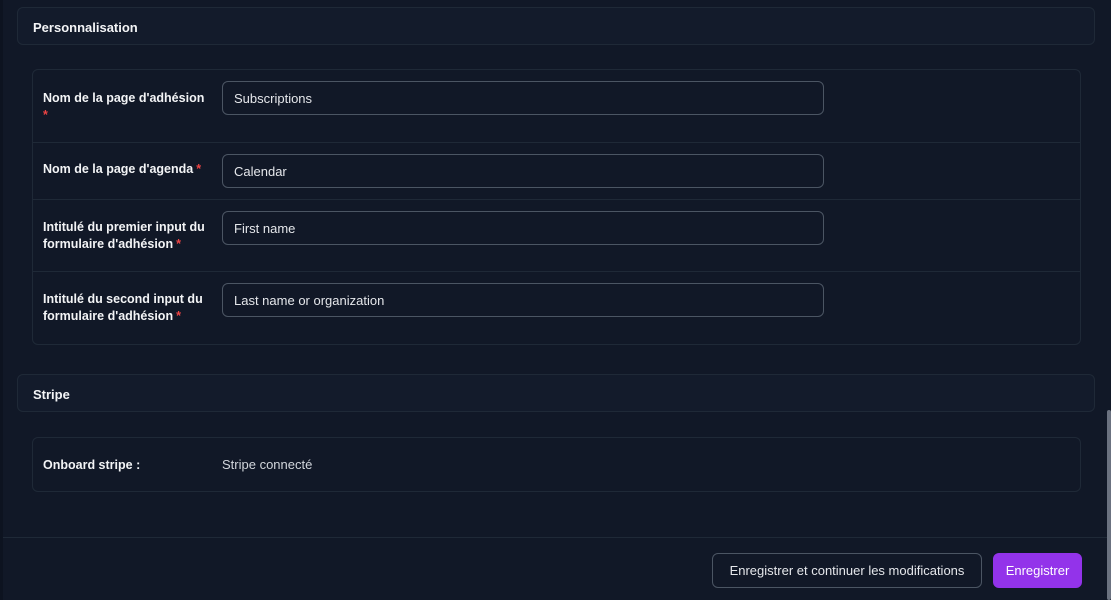 Image resolution: width=1111 pixels, height=600 pixels. I want to click on calendar-page-name-input, so click(523, 171).